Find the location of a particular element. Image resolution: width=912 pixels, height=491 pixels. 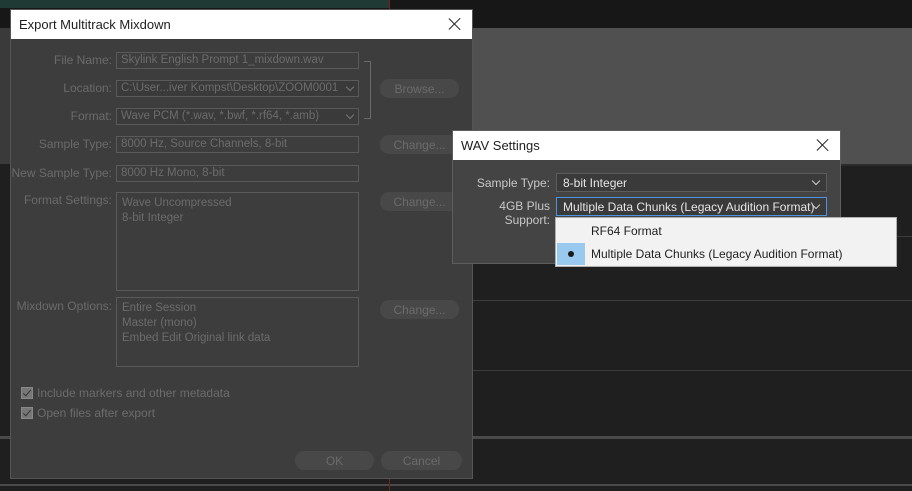

format-settings-label: Format Settings: is located at coordinates (67, 200).